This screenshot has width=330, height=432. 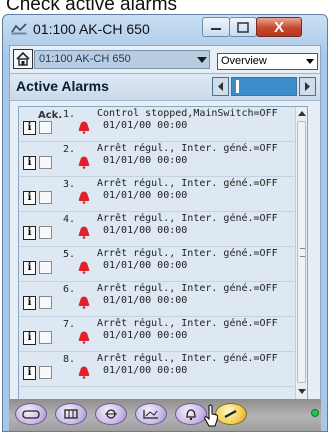 I want to click on pager-next-button, so click(x=307, y=86).